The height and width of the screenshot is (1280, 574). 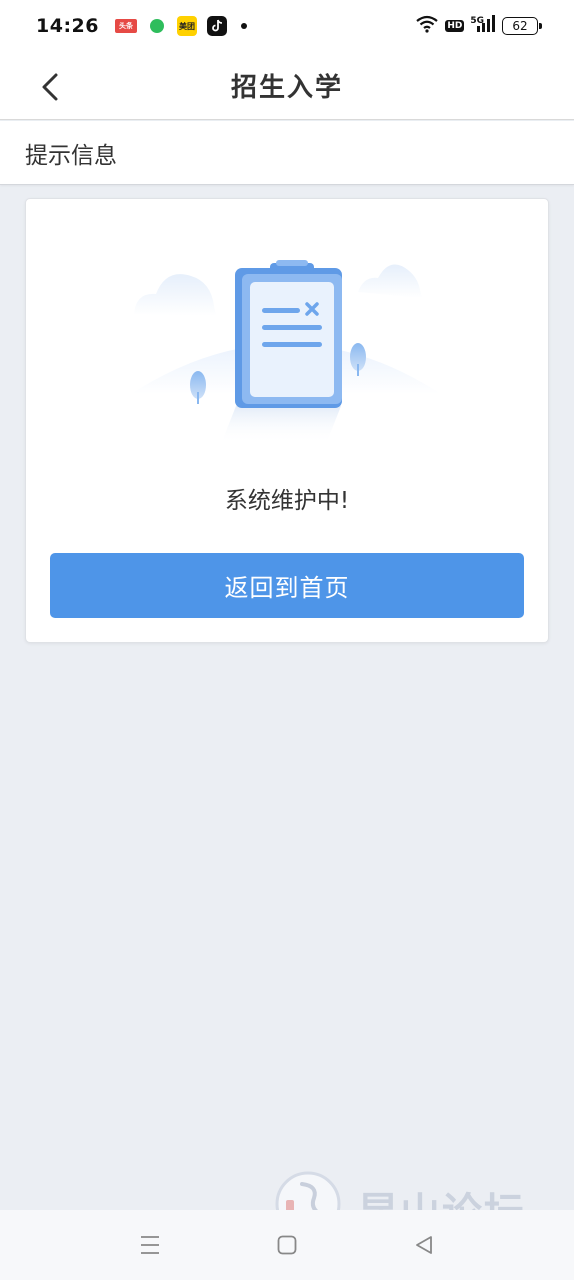 I want to click on wifi-icon, so click(x=427, y=26).